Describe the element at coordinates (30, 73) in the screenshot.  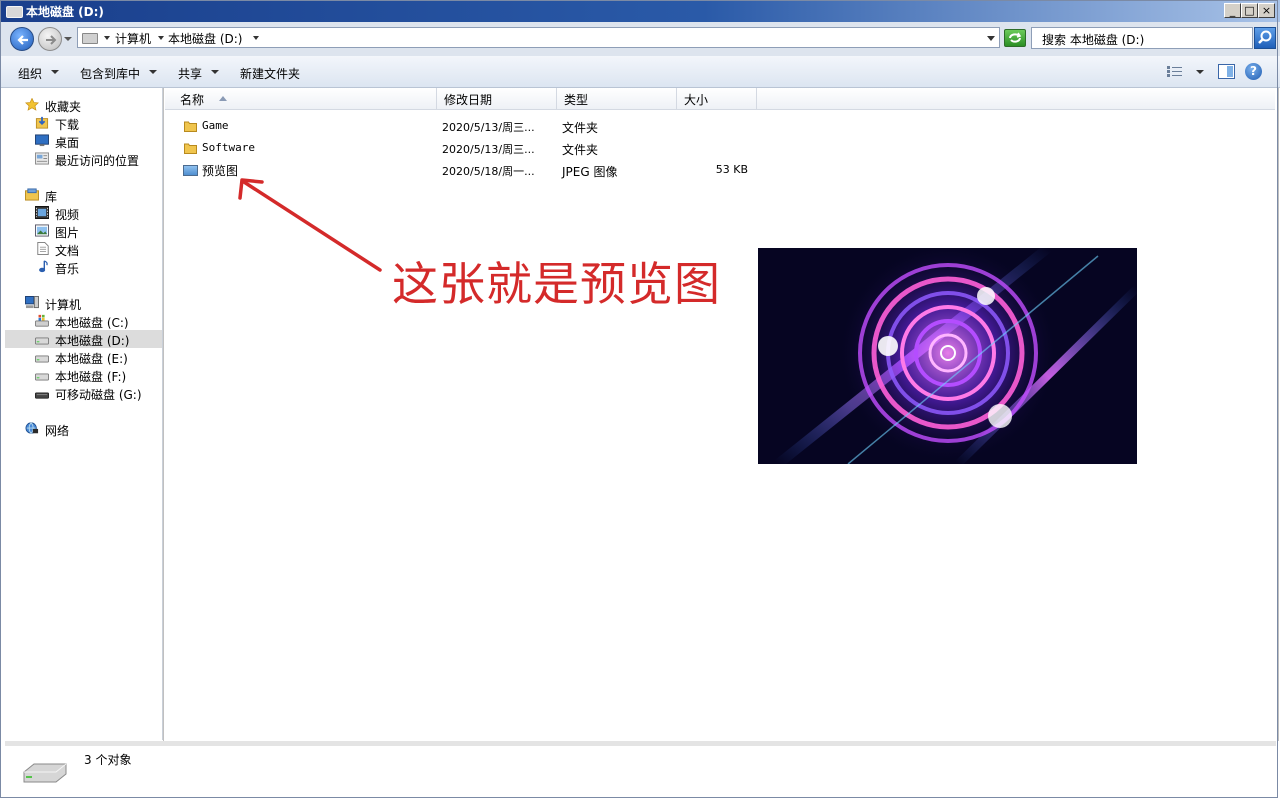
I see `organize-button: 组织` at that location.